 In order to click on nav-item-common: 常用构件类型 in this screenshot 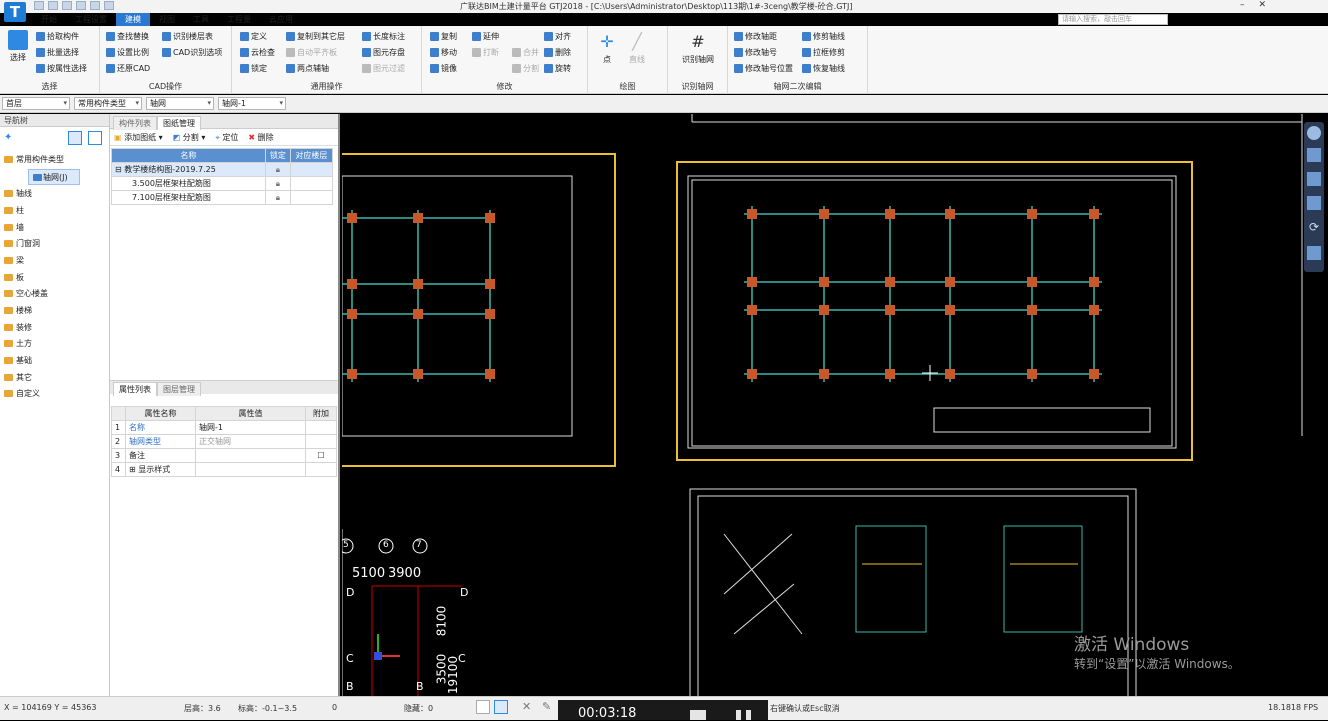, I will do `click(55, 160)`.